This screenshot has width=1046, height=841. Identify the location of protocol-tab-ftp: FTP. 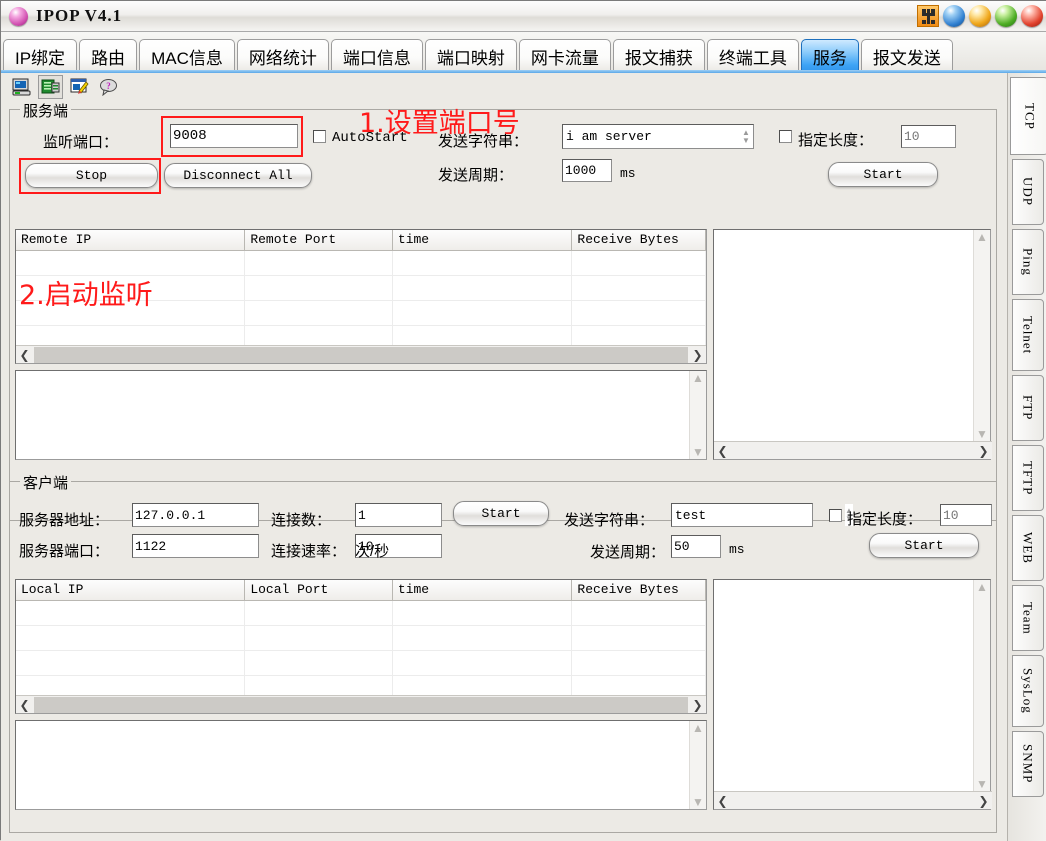
(1027, 408).